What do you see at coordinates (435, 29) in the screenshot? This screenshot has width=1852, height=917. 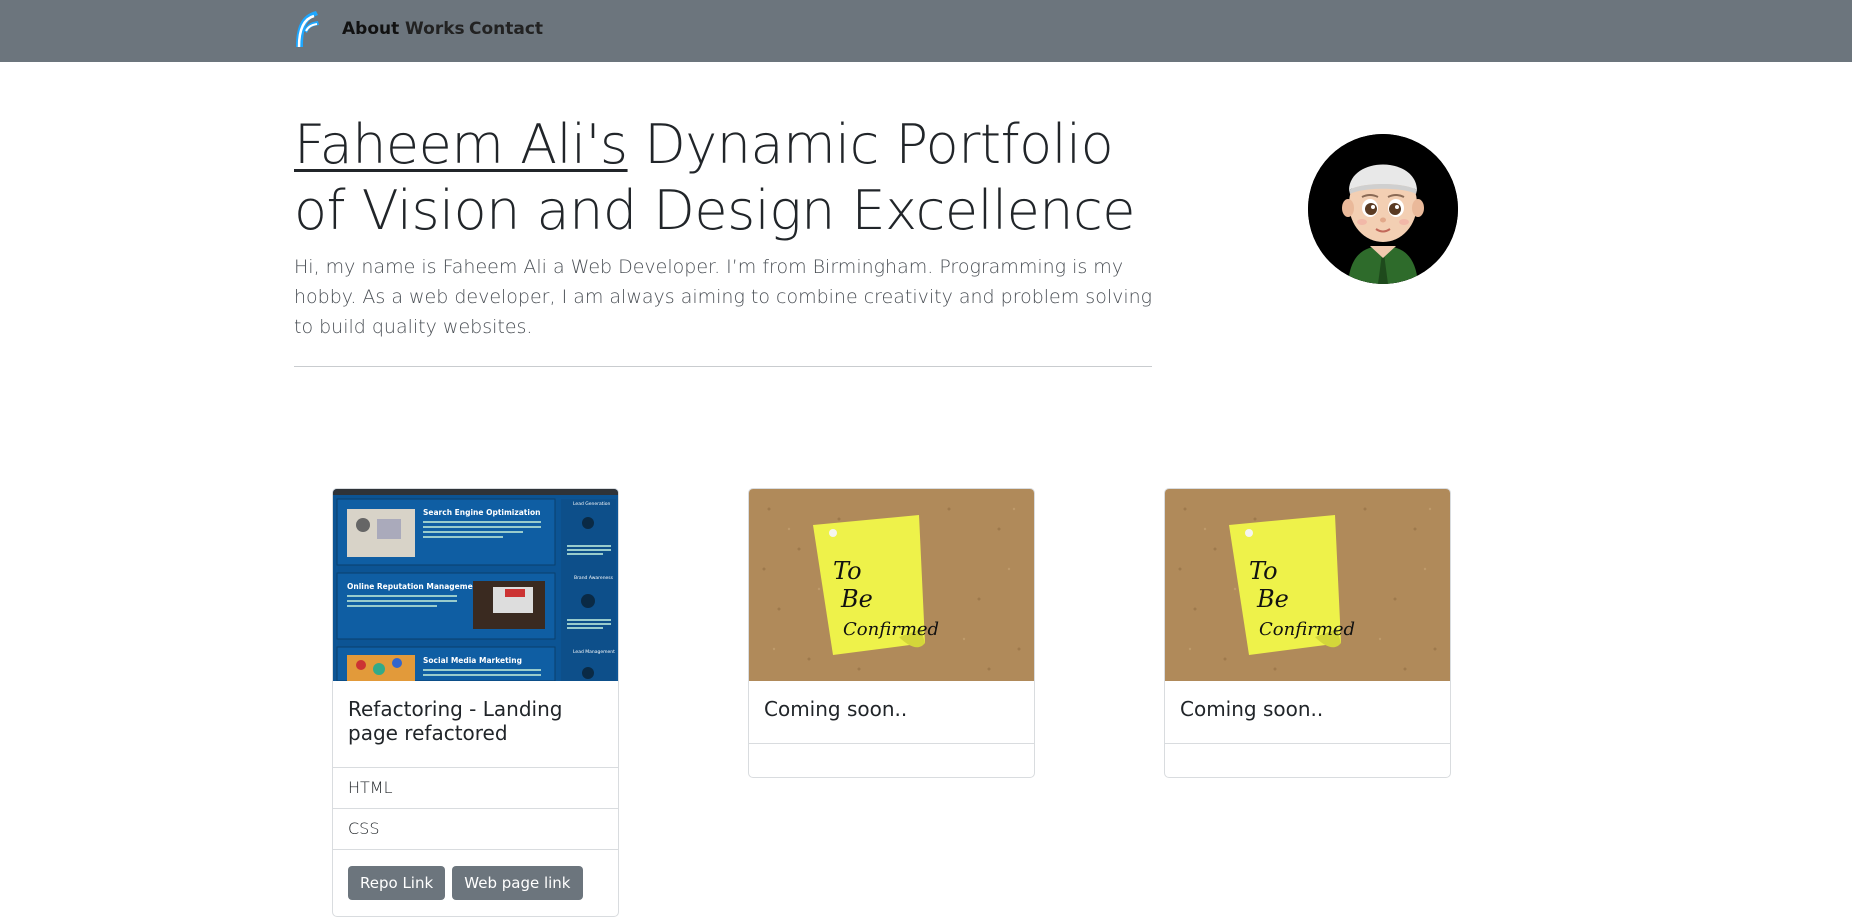 I see `nav-works-link: Works` at bounding box center [435, 29].